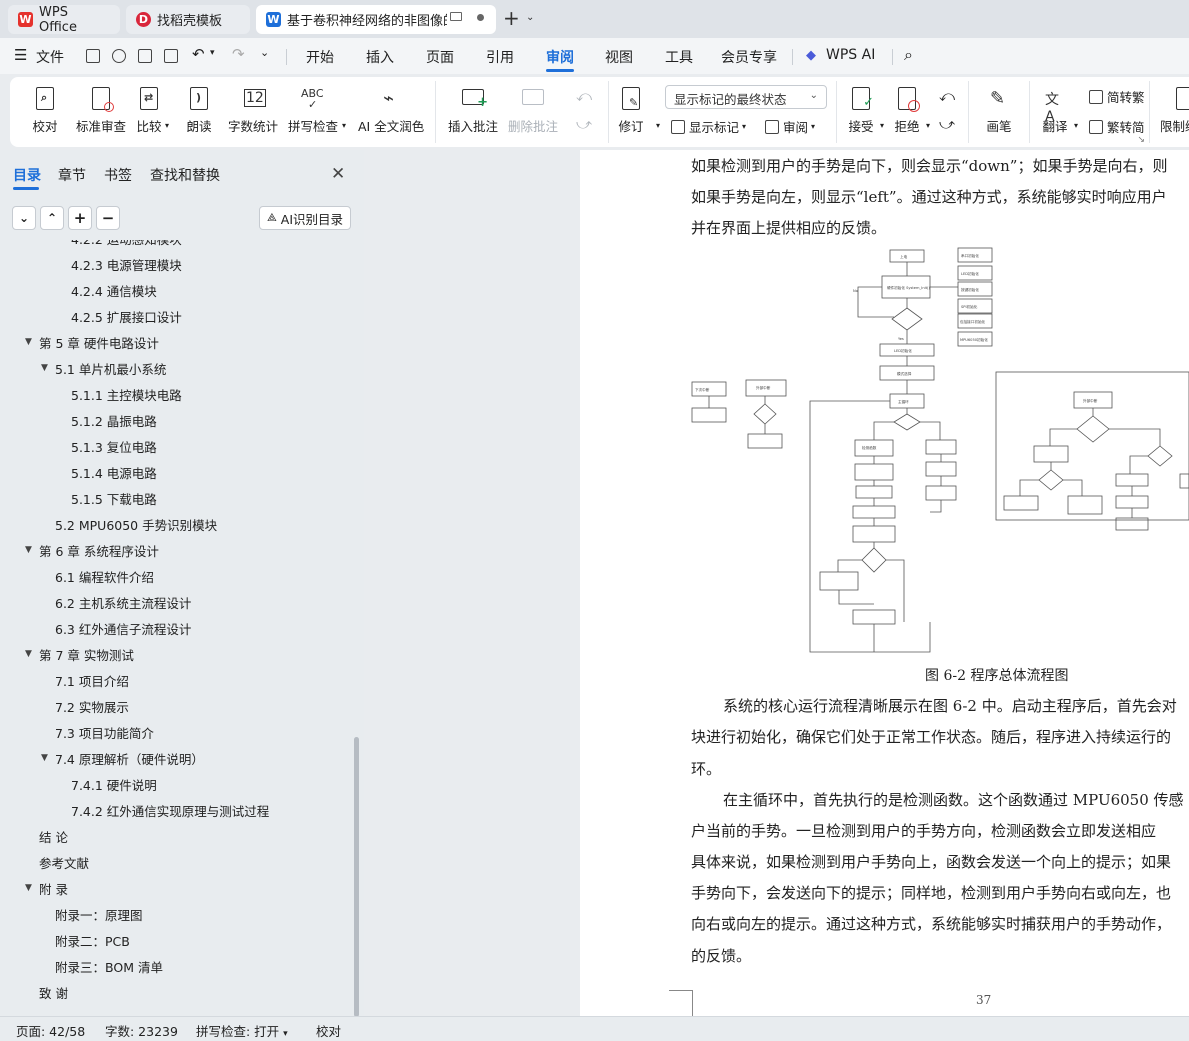  Describe the element at coordinates (64, 20) in the screenshot. I see `tab-wps-office: W WPS Office` at that location.